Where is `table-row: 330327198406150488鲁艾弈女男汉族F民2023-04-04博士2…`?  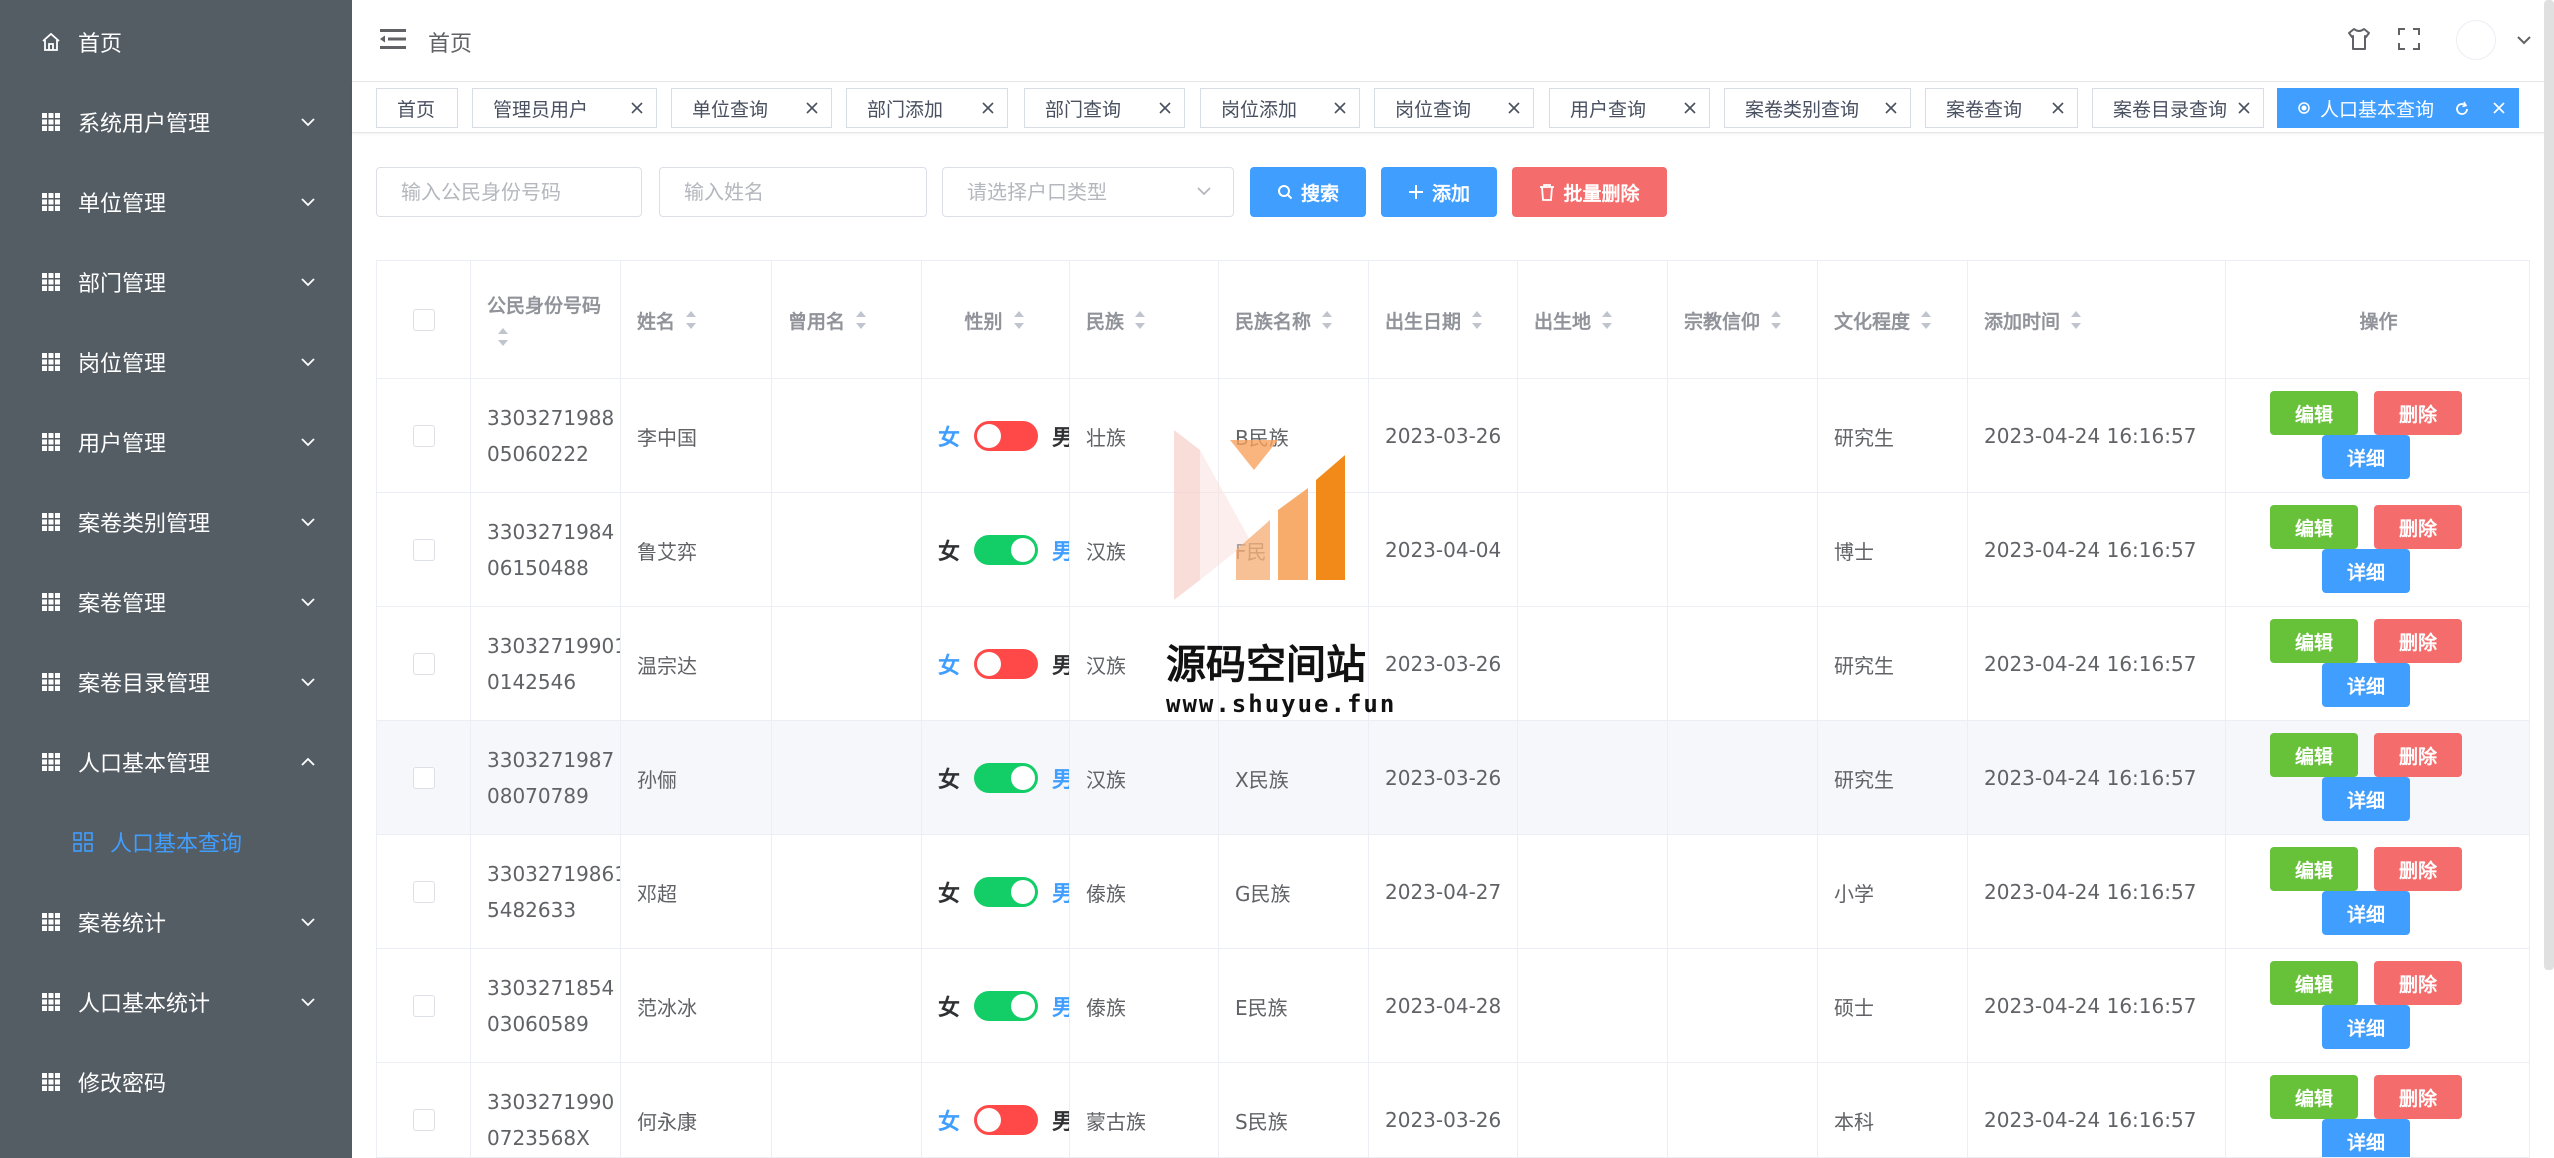
table-row: 330327198406150488鲁艾弈女男汉族F民2023-04-04博士2… is located at coordinates (1453, 550).